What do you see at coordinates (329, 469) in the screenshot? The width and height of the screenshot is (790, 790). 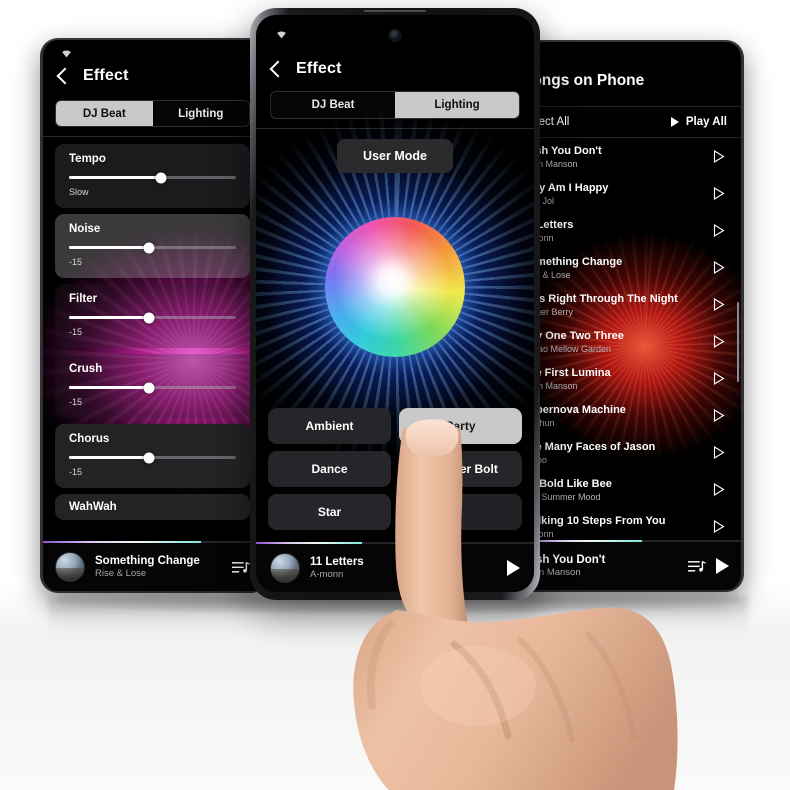 I see `mode-button-dance: Dance` at bounding box center [329, 469].